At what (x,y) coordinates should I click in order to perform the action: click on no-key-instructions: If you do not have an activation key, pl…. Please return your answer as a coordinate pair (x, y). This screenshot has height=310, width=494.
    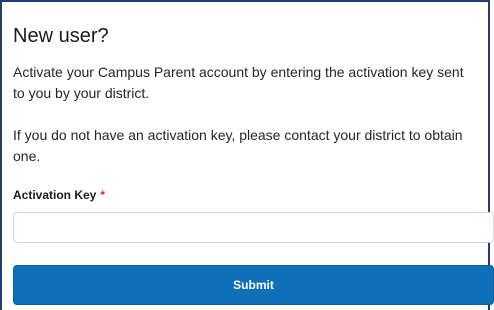
    Looking at the image, I should click on (238, 145).